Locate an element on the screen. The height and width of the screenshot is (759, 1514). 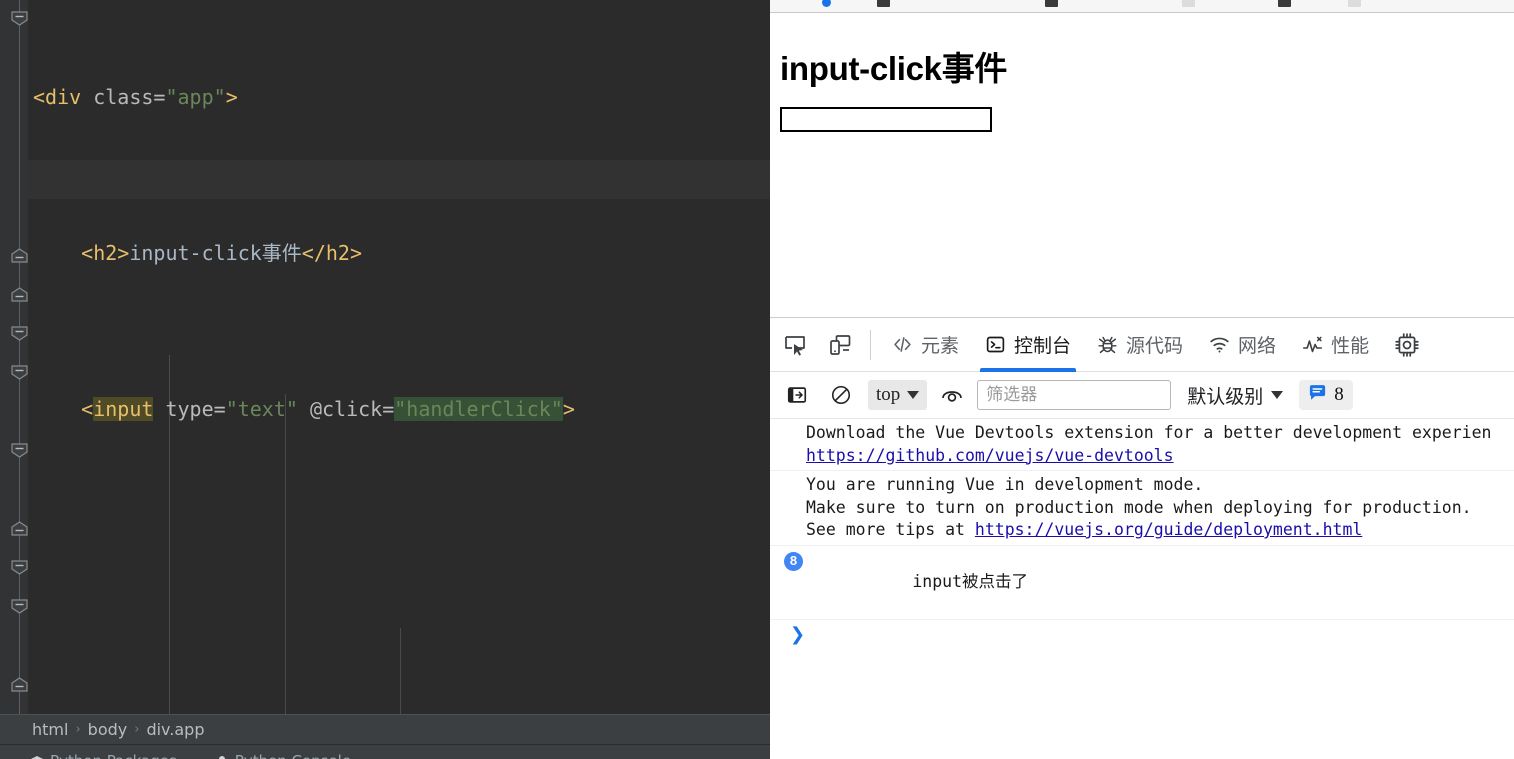
tab-performance: 性能 is located at coordinates (1335, 345).